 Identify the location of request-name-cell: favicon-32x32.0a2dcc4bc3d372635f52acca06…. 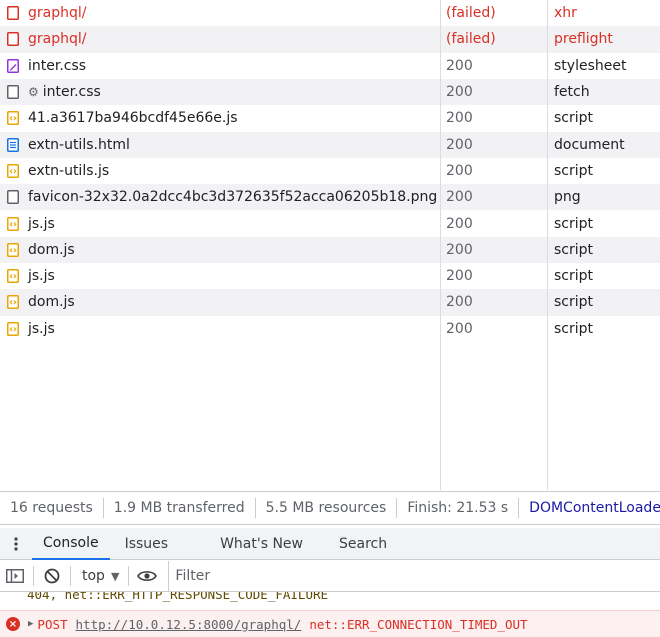
(220, 197).